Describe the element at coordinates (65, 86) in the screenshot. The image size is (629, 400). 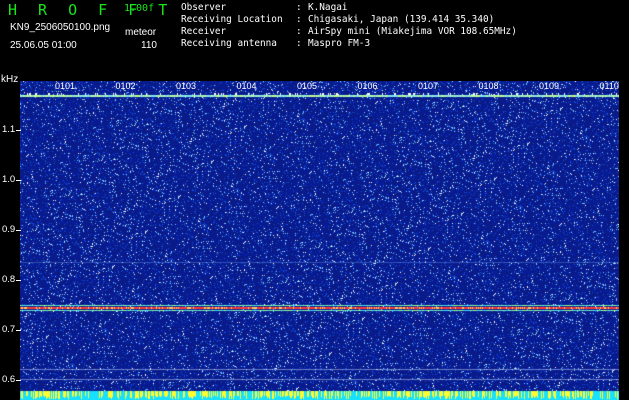
I see `time-label: 0101` at that location.